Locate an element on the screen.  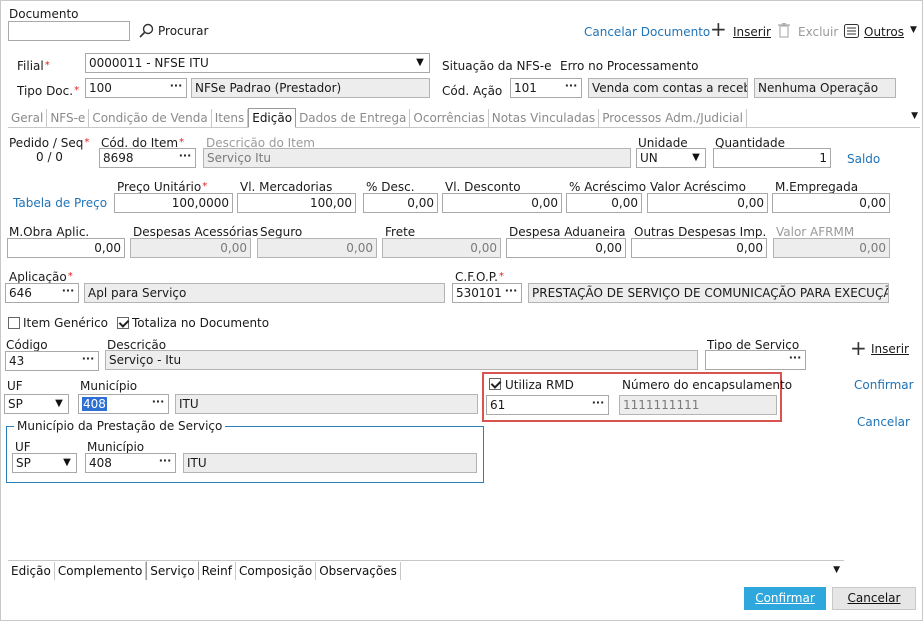
unidade-value: UN is located at coordinates (649, 158).